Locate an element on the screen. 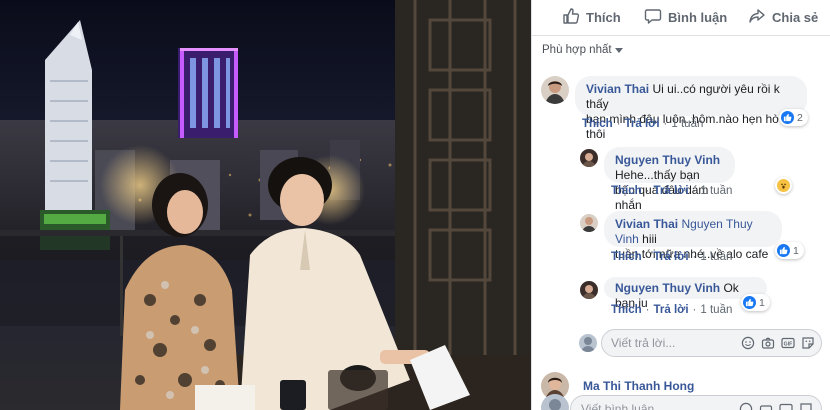 This screenshot has height=410, width=830. reaction-count: 2 is located at coordinates (800, 117).